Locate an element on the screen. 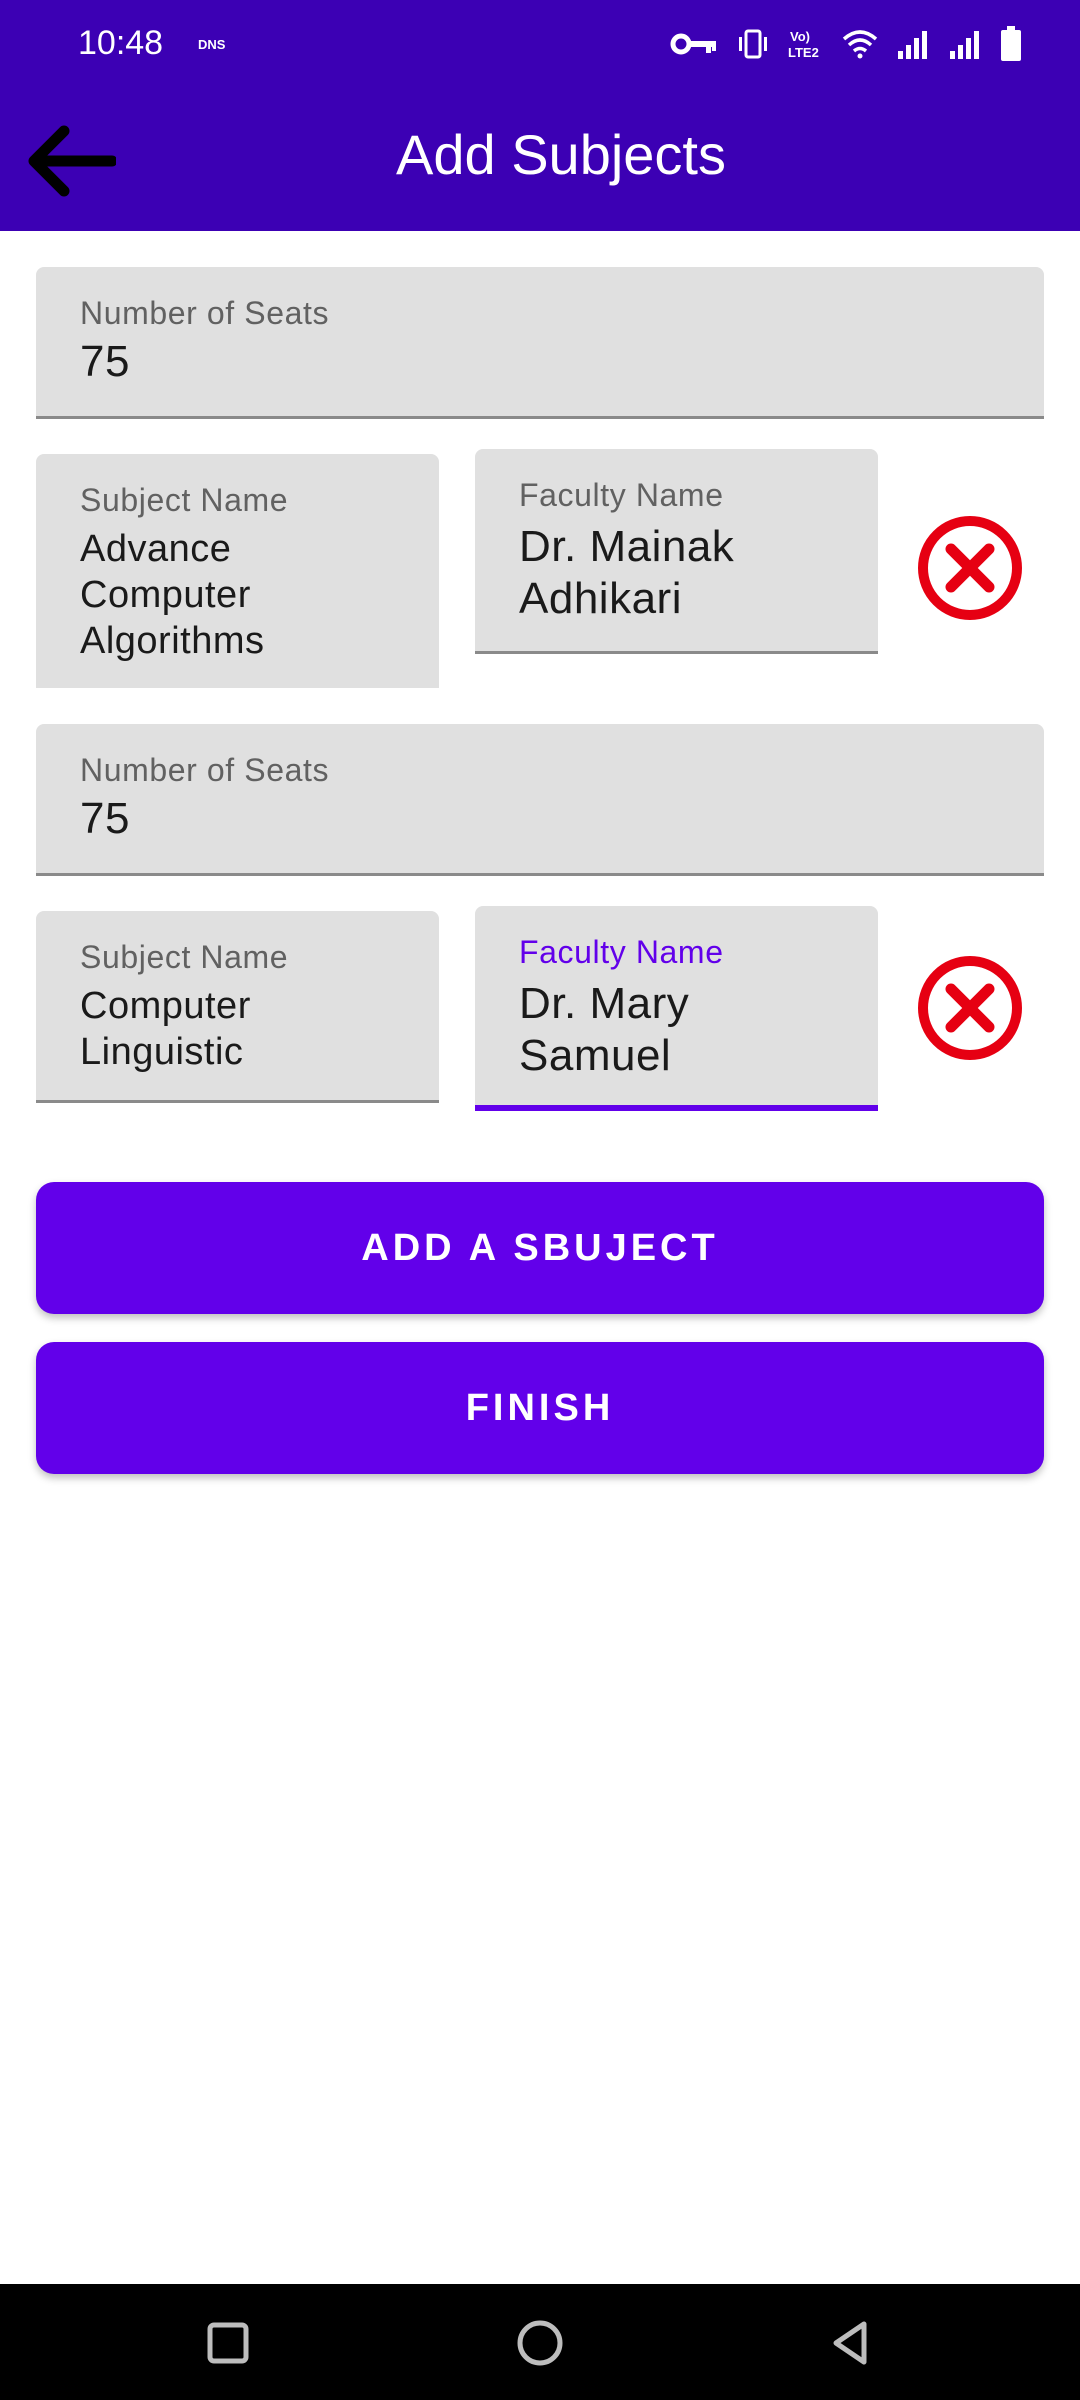 This screenshot has width=1080, height=2400. triangle-back-icon is located at coordinates (850, 2343).